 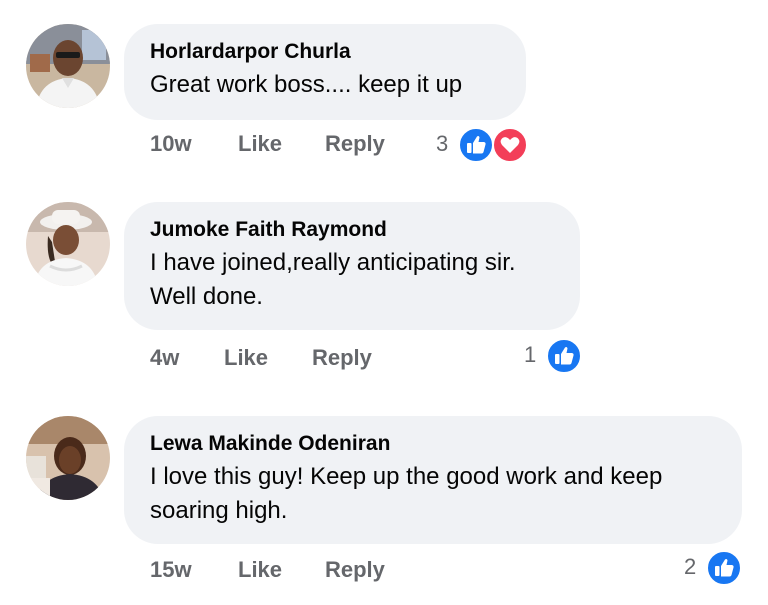 I want to click on comment-author: Horlardarpor Churla, so click(x=325, y=52).